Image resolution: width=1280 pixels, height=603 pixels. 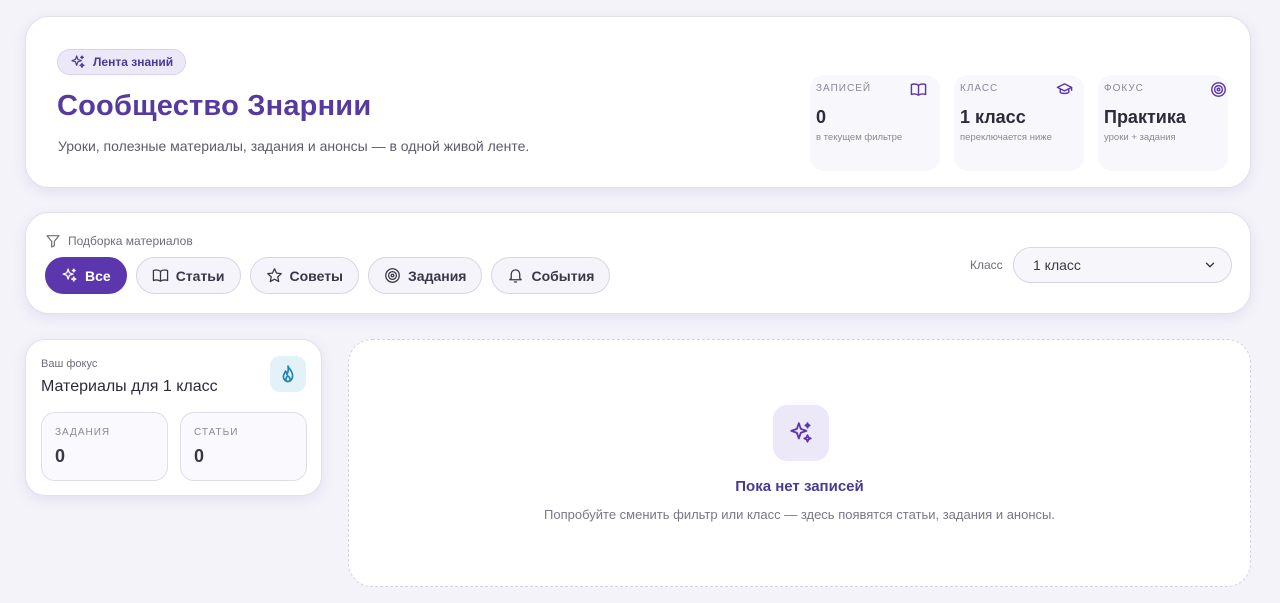 What do you see at coordinates (859, 137) in the screenshot?
I see `stat-note: в текущем фильтре` at bounding box center [859, 137].